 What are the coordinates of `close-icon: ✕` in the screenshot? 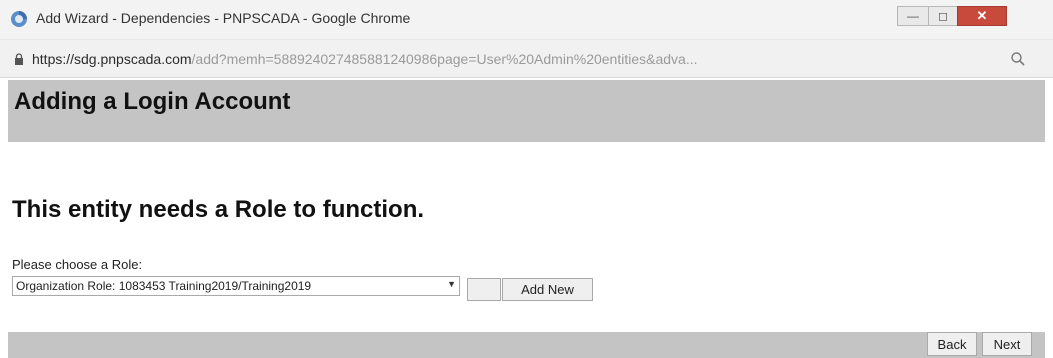 It's located at (982, 15).